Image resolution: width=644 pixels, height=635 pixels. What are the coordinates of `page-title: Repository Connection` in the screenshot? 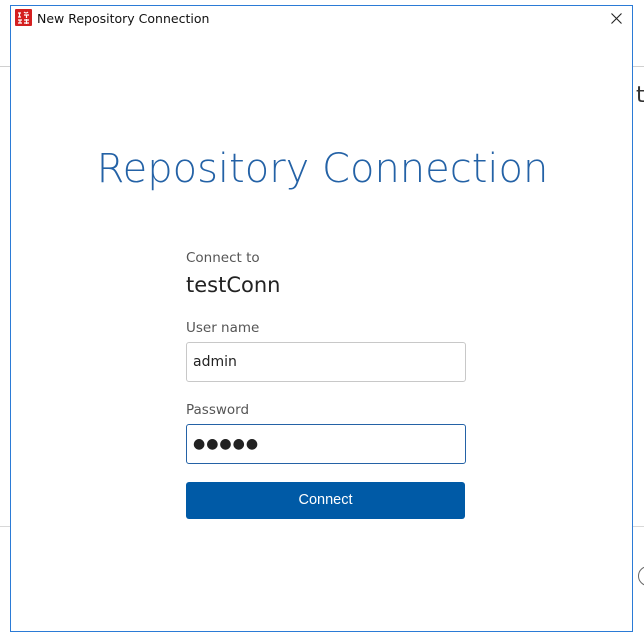 It's located at (322, 169).